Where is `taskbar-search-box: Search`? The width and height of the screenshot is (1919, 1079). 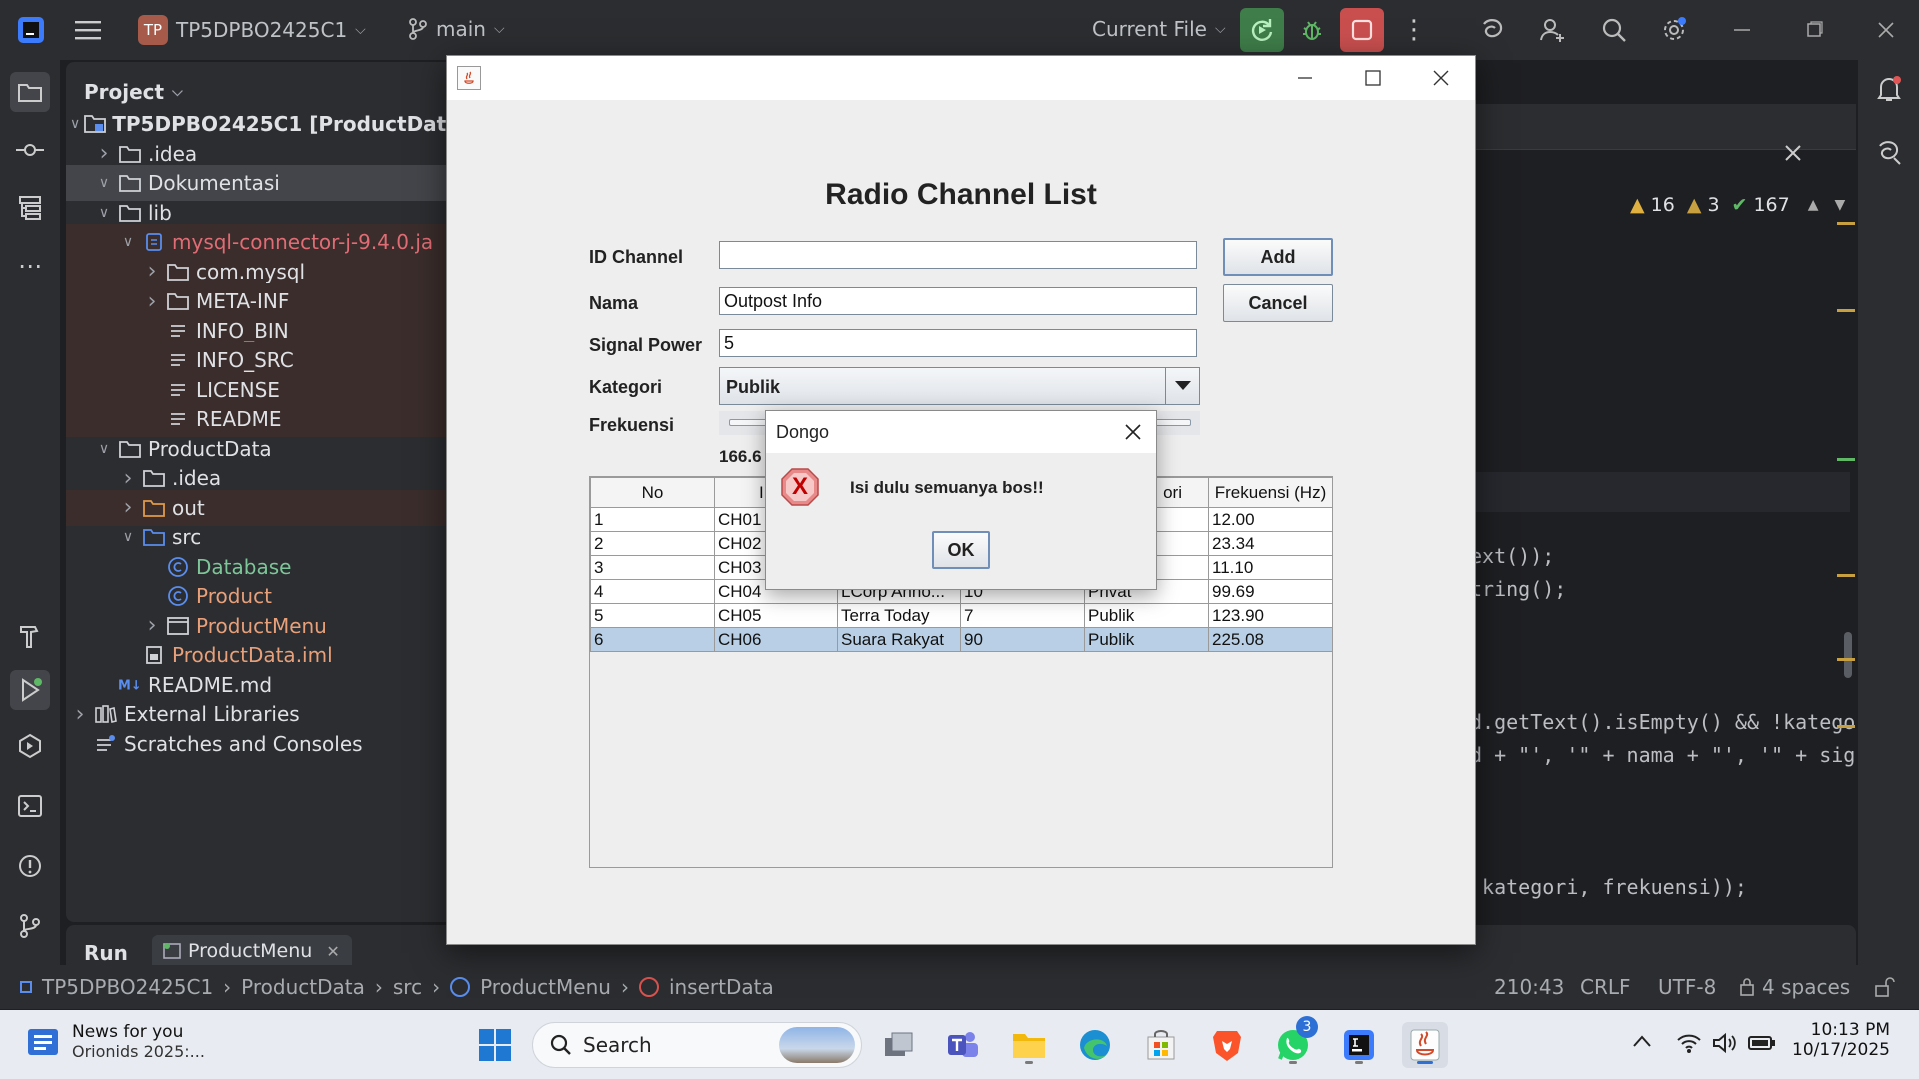 taskbar-search-box: Search is located at coordinates (697, 1045).